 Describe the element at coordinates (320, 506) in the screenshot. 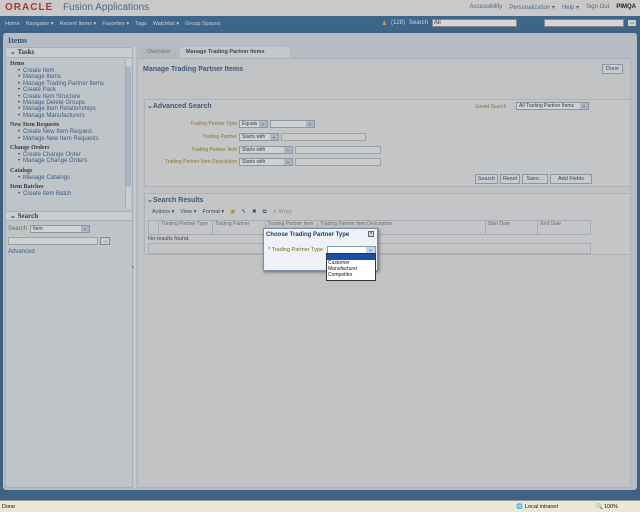

I see `browser-status-bar: Done 🌐 Local intranet 🔍 100%` at that location.